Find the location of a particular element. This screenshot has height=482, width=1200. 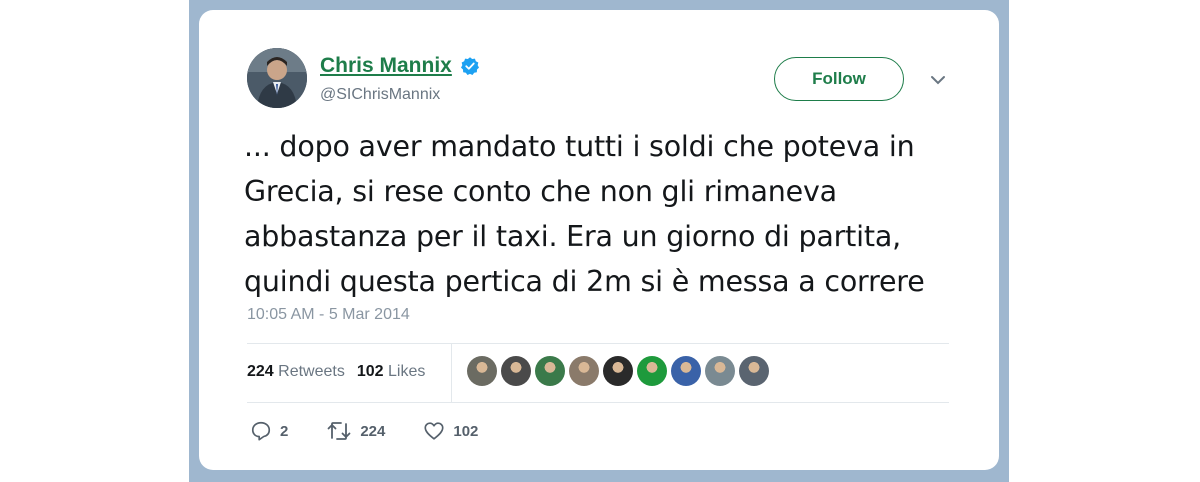

likes-stat: 102 Likes is located at coordinates (391, 372).